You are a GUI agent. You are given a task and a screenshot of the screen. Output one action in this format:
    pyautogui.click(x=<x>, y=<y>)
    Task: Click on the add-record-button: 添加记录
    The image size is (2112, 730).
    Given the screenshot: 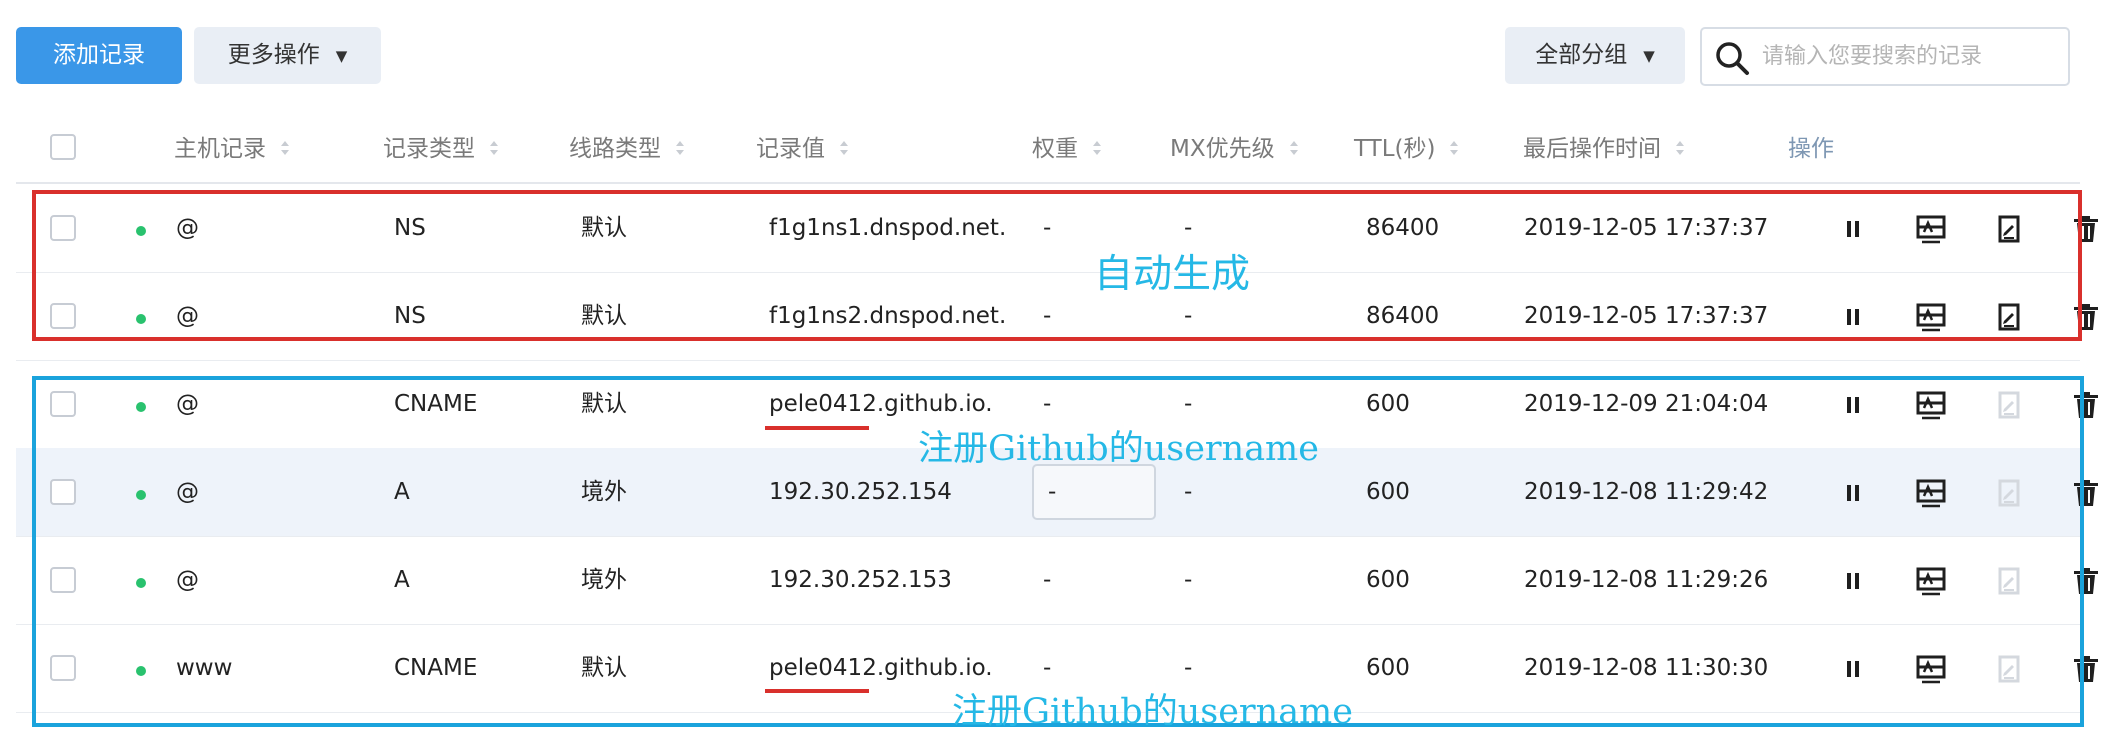 What is the action you would take?
    pyautogui.click(x=99, y=55)
    